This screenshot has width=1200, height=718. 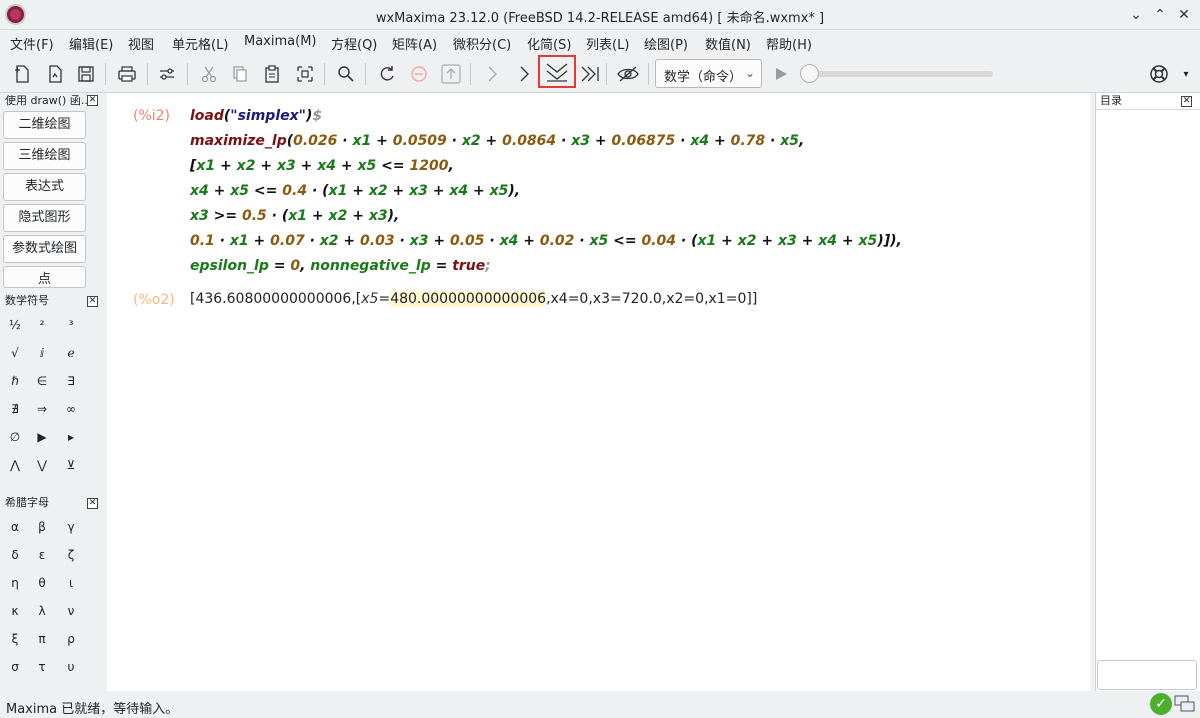 I want to click on greek-letter-button-6: η, so click(x=15, y=583).